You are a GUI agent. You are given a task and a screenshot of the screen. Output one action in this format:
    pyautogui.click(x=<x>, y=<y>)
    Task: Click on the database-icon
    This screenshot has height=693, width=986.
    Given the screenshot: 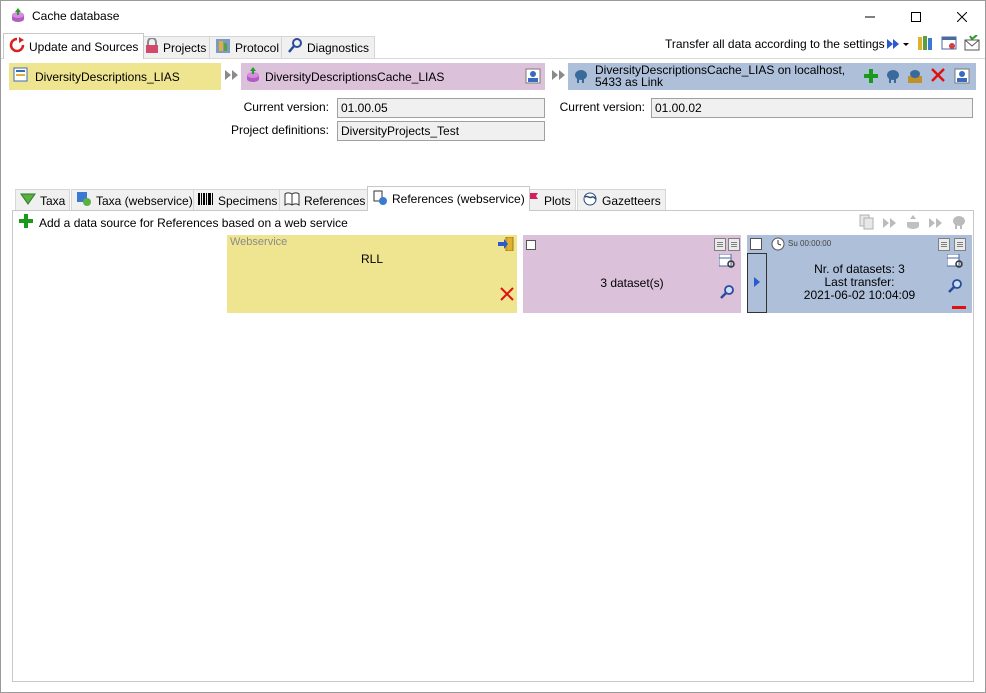 What is the action you would take?
    pyautogui.click(x=21, y=76)
    